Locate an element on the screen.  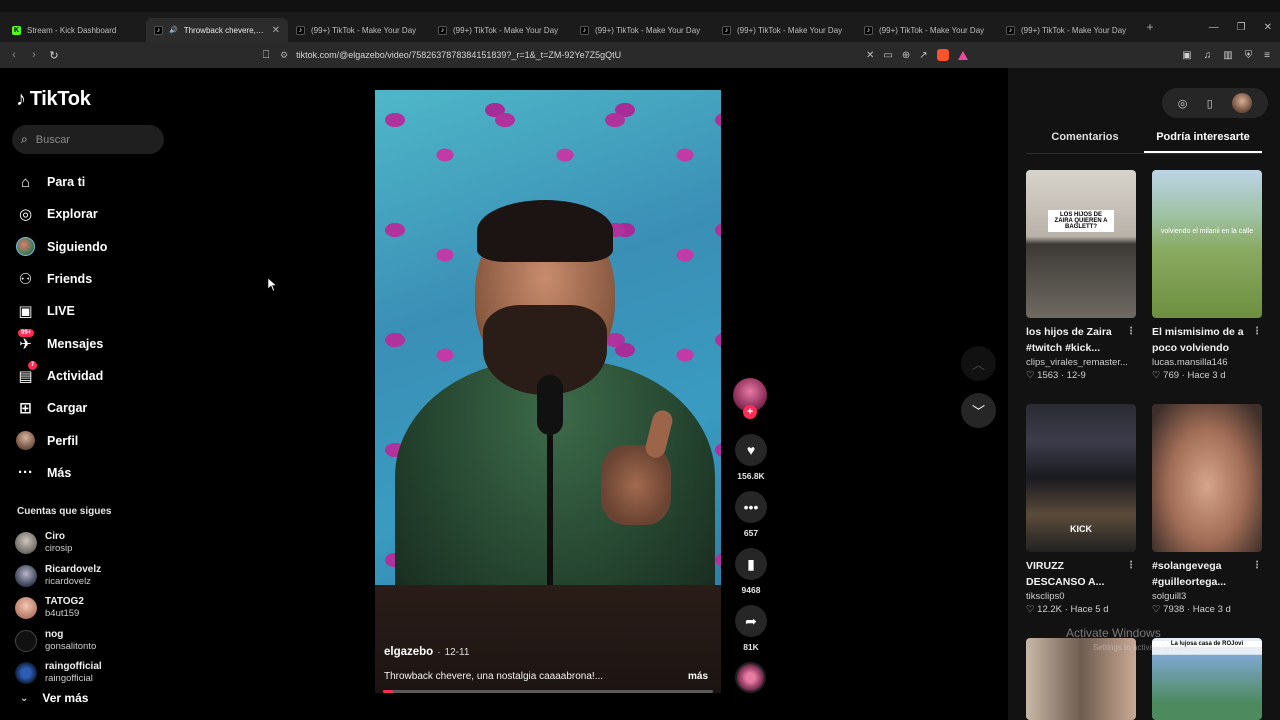
profile-avatar is located at coordinates (1242, 103).